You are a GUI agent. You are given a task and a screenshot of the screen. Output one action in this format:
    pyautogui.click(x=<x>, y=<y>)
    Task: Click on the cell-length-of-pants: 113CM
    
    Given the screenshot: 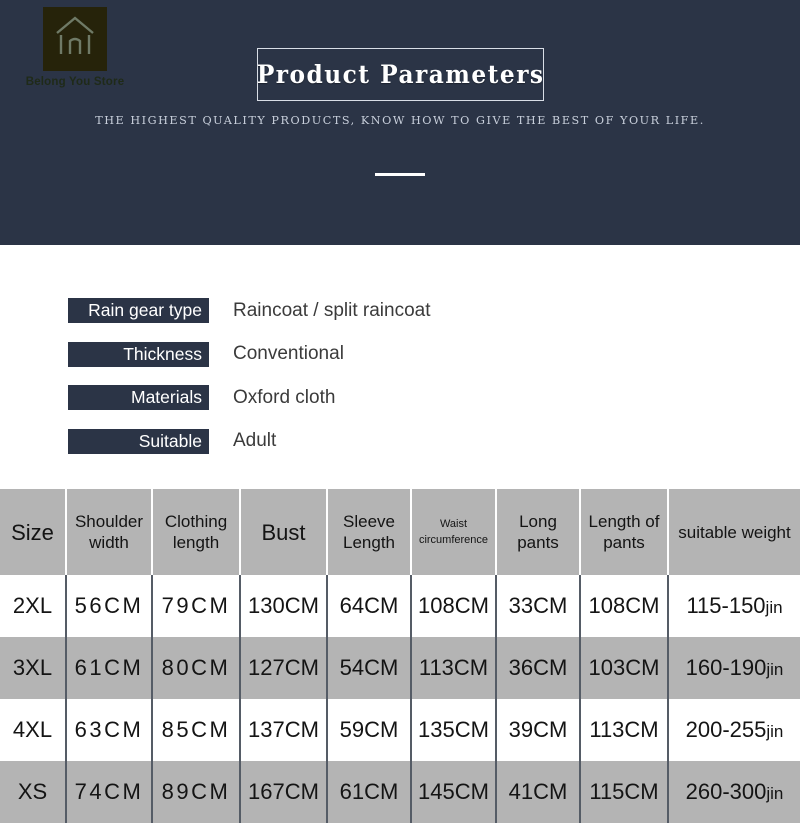 What is the action you would take?
    pyautogui.click(x=624, y=730)
    